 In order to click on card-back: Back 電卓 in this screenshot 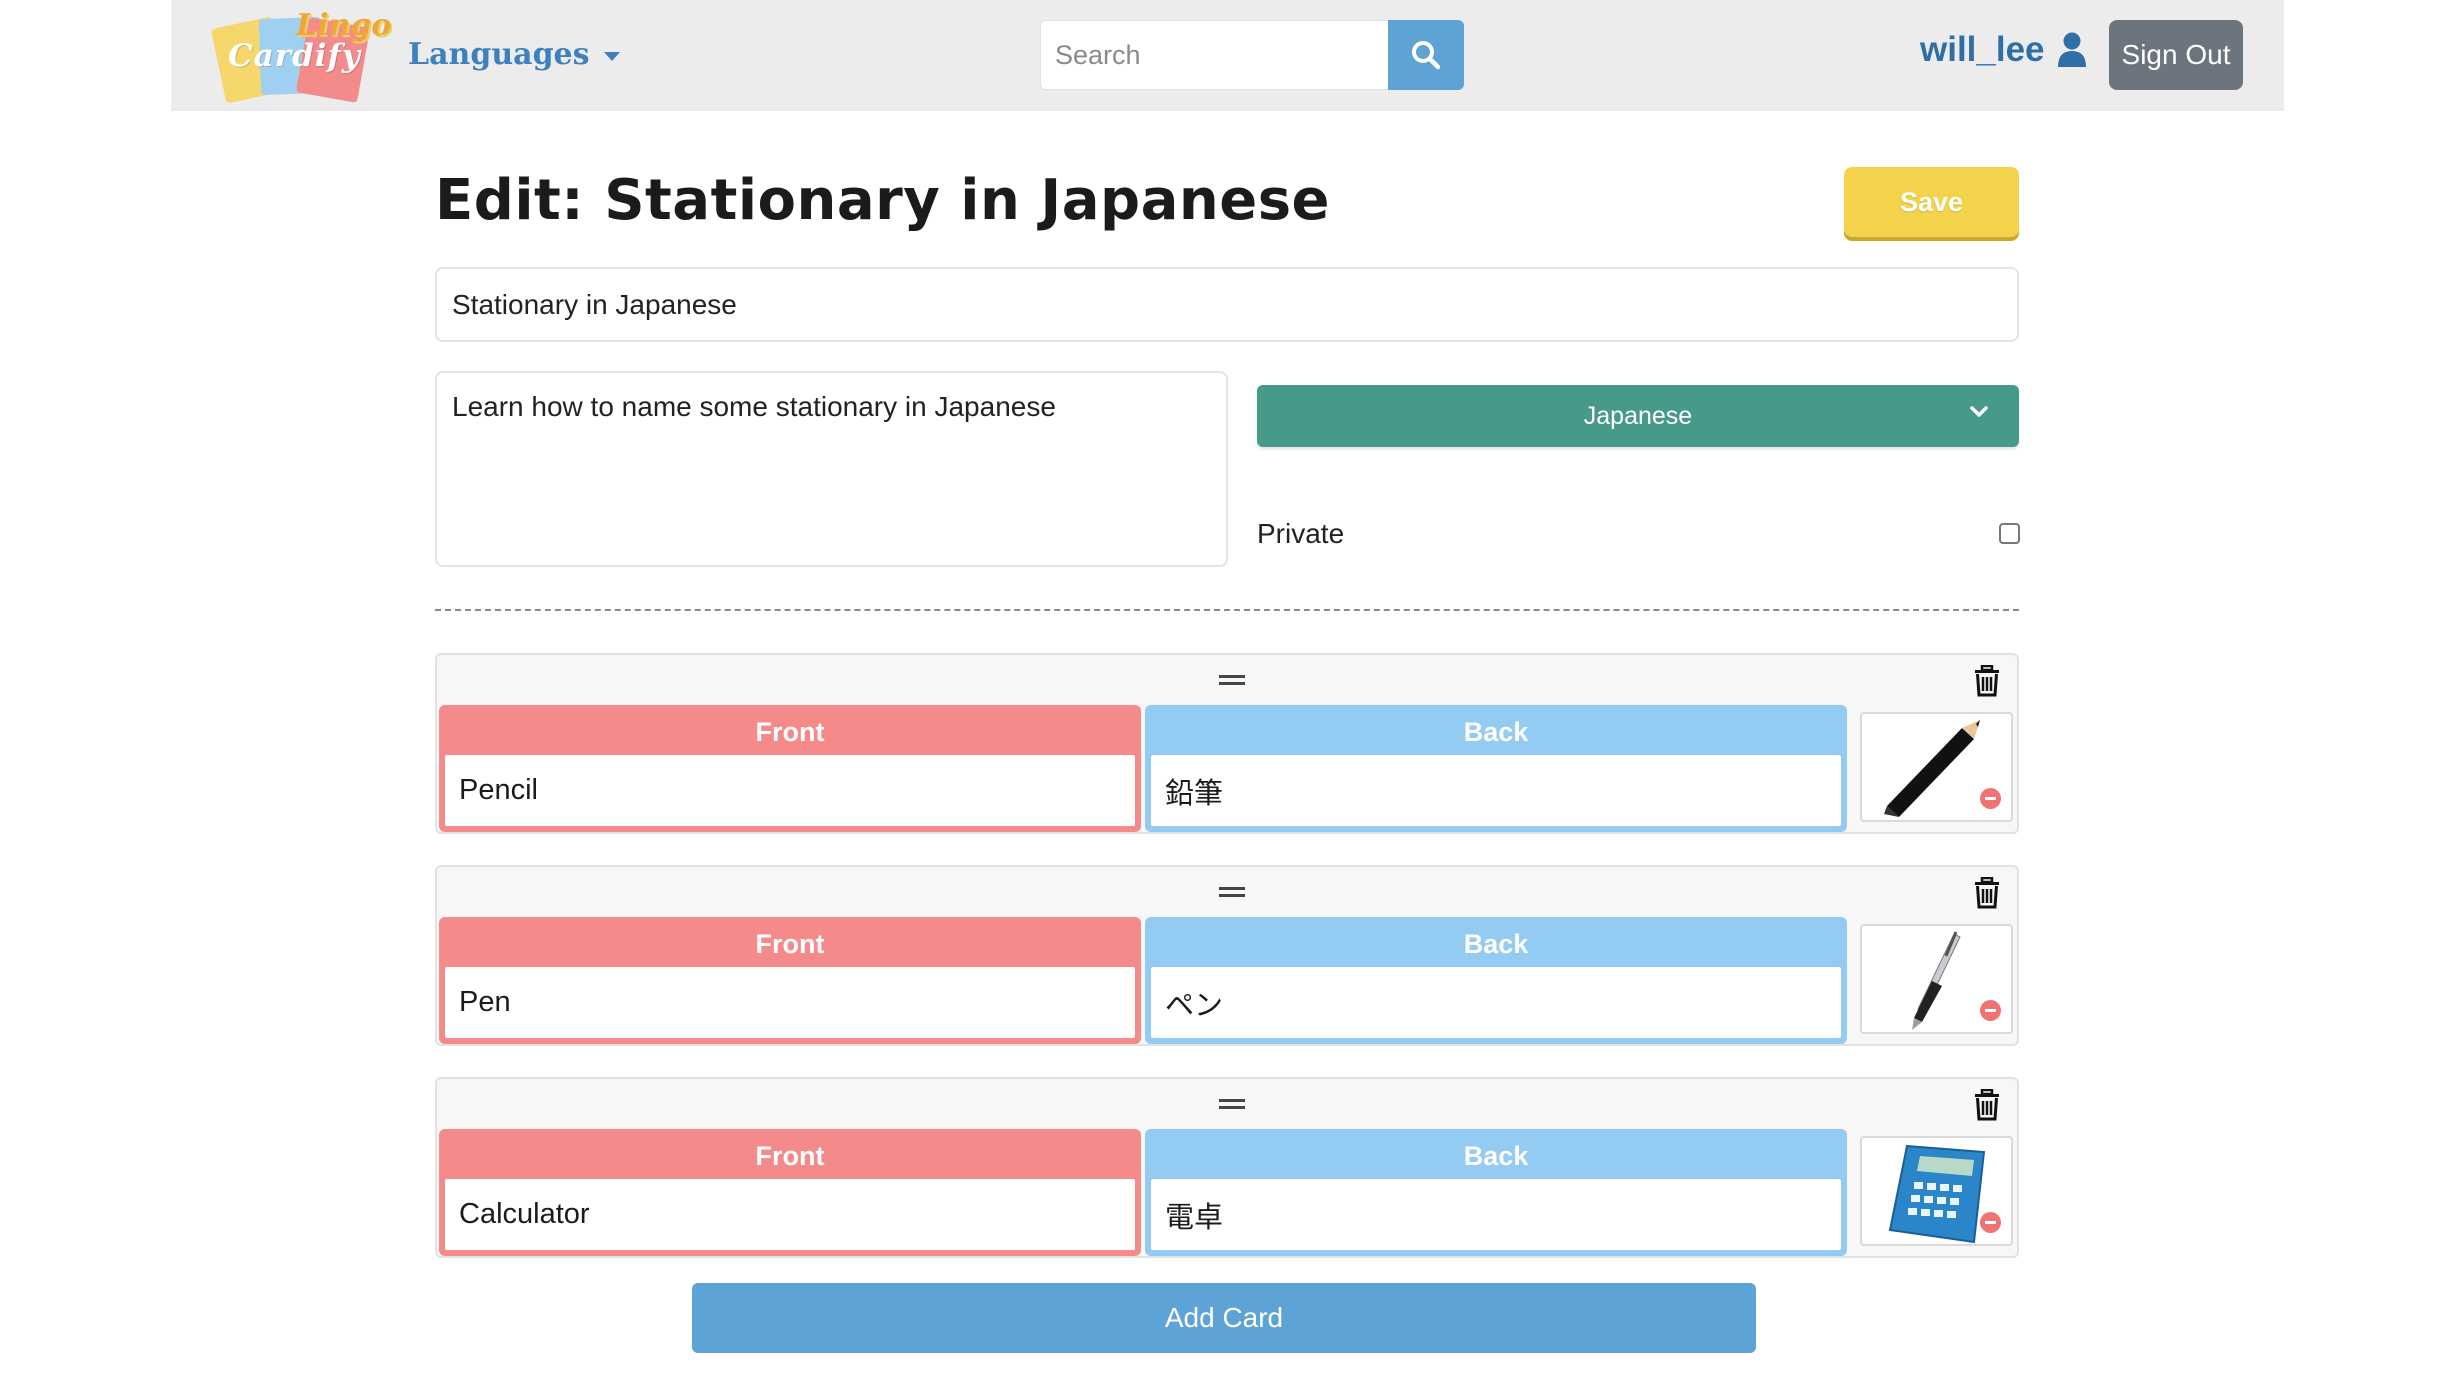, I will do `click(1496, 1192)`.